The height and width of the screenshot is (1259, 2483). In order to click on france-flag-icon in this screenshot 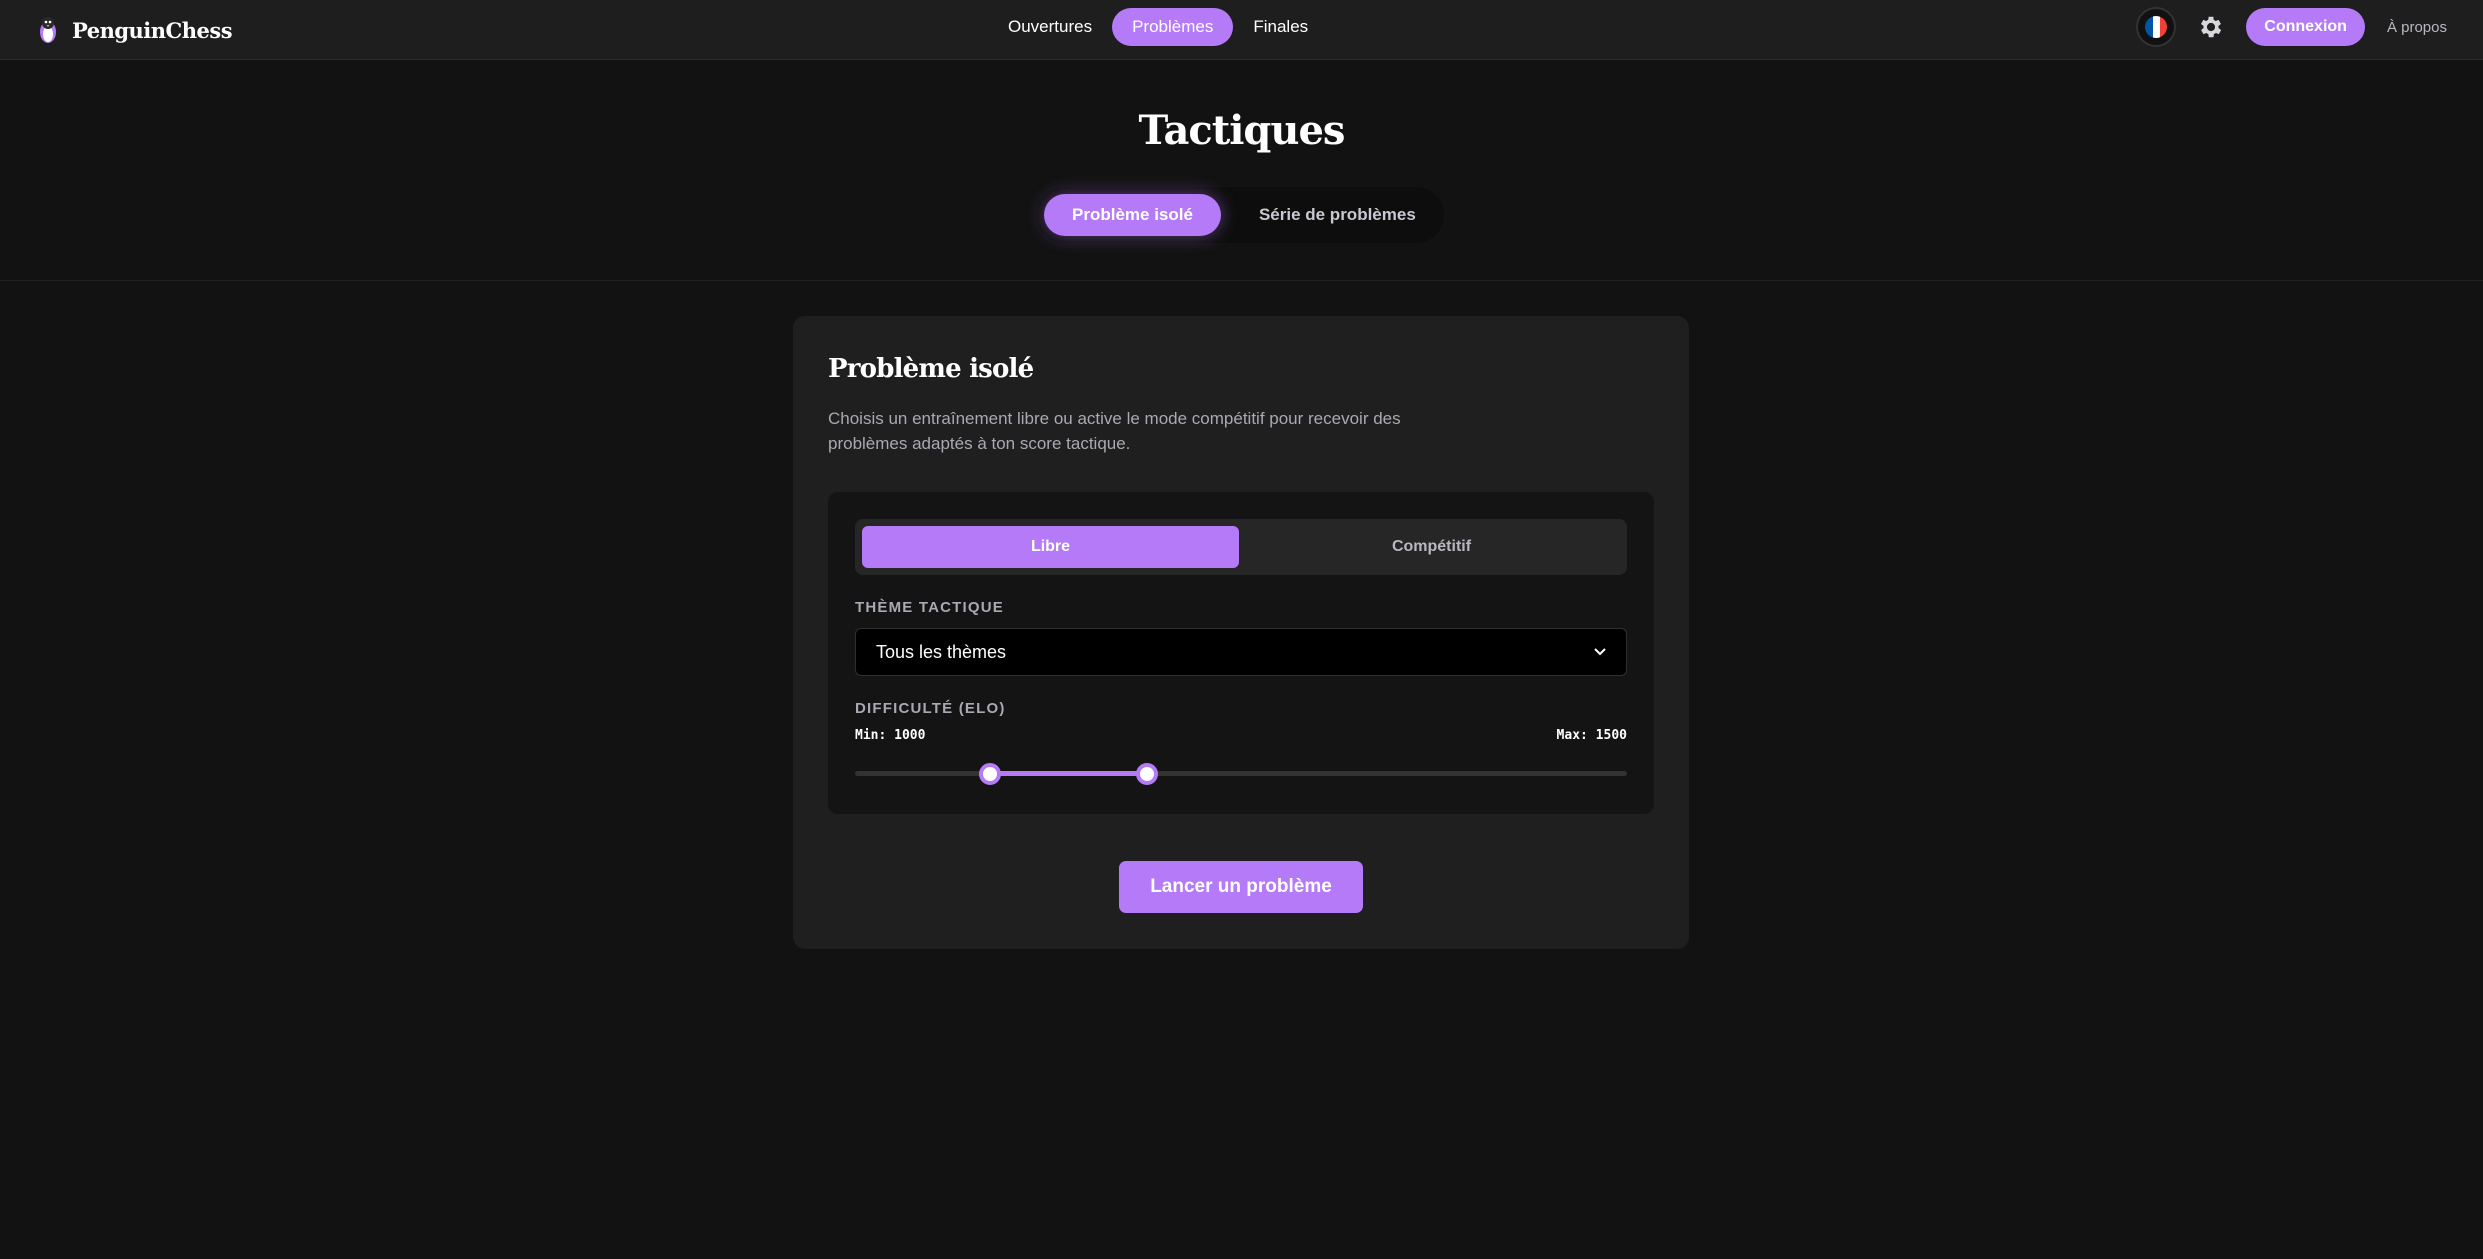, I will do `click(2156, 27)`.